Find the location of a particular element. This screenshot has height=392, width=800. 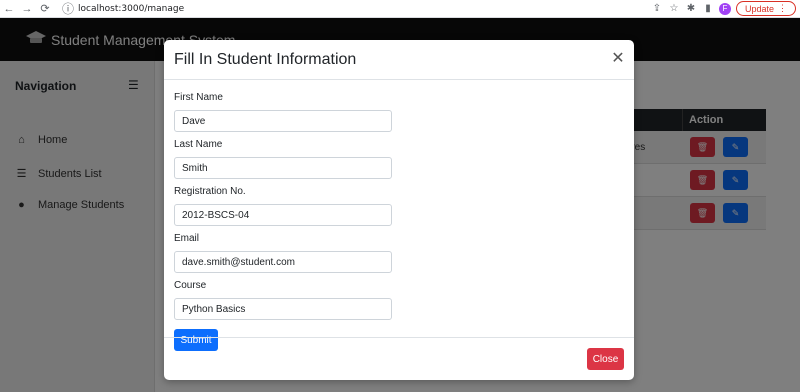

first-name-field is located at coordinates (283, 121).